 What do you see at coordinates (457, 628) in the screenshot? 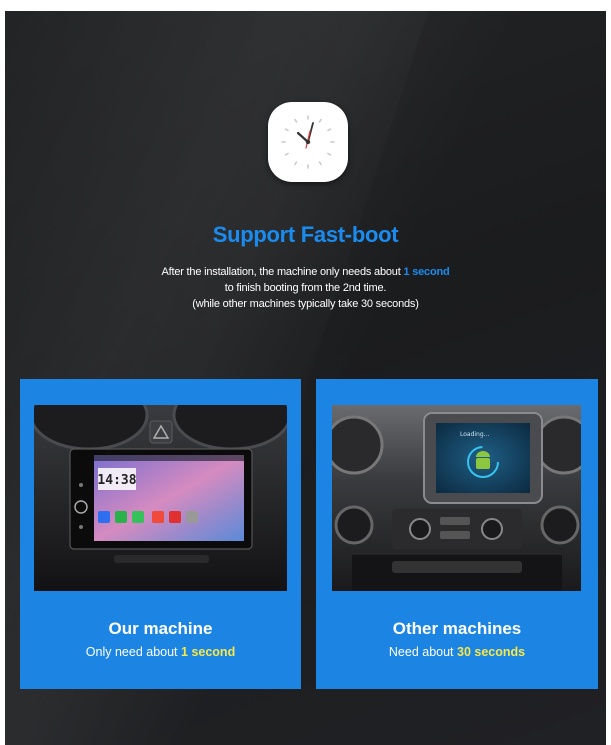
I see `other-machines-title: Other machines` at bounding box center [457, 628].